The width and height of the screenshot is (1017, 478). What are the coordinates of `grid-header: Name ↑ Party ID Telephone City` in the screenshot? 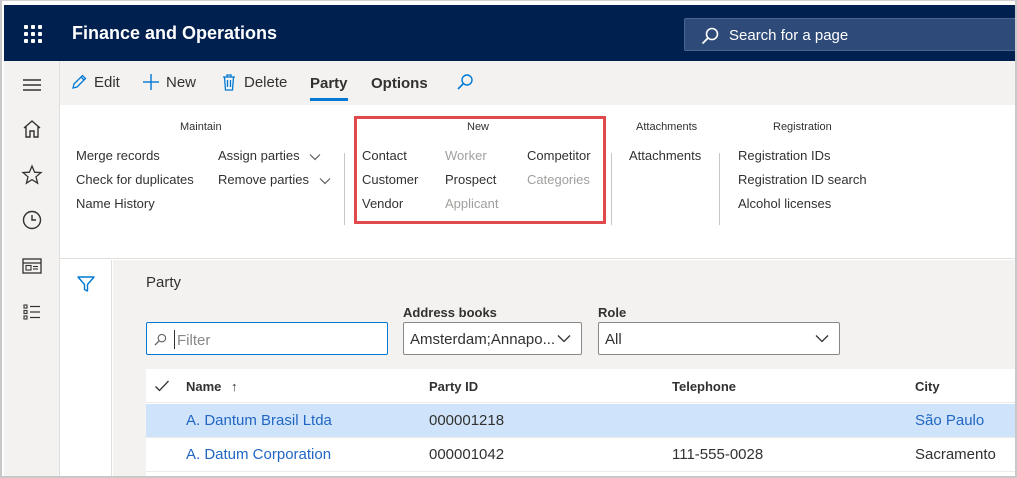 It's located at (580, 386).